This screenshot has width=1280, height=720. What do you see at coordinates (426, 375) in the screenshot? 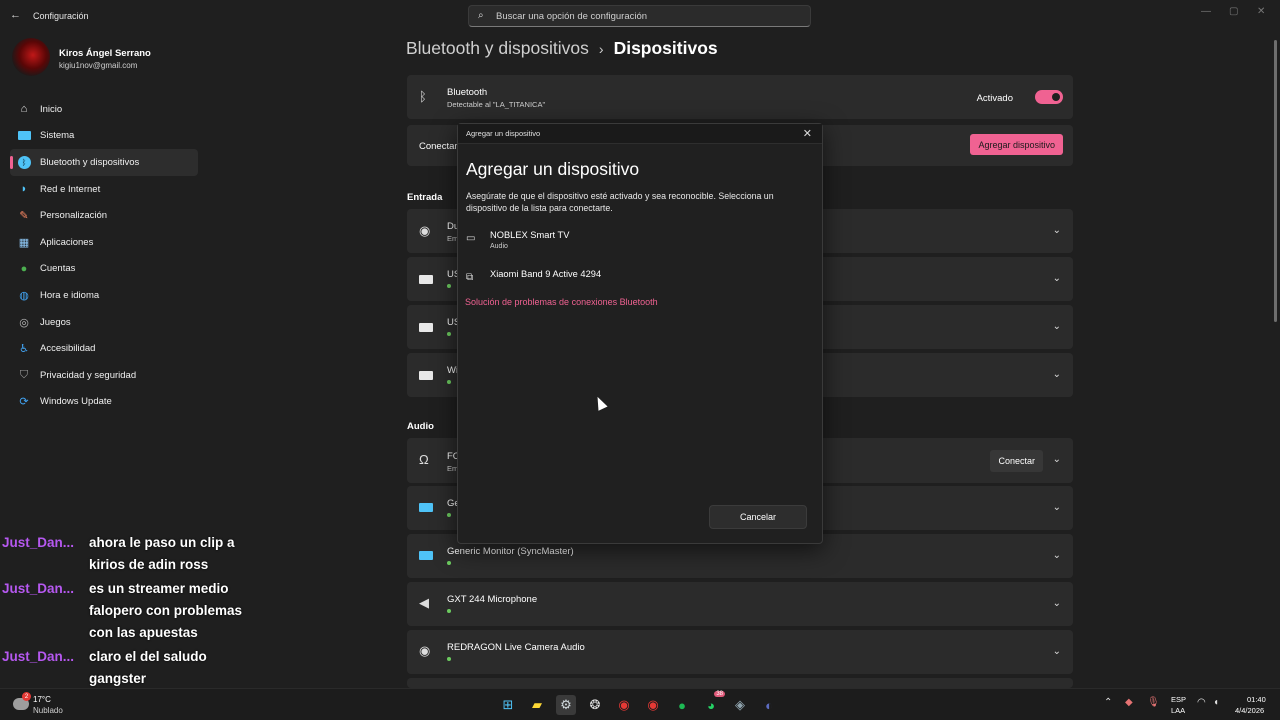
I see `keyboard-icon` at bounding box center [426, 375].